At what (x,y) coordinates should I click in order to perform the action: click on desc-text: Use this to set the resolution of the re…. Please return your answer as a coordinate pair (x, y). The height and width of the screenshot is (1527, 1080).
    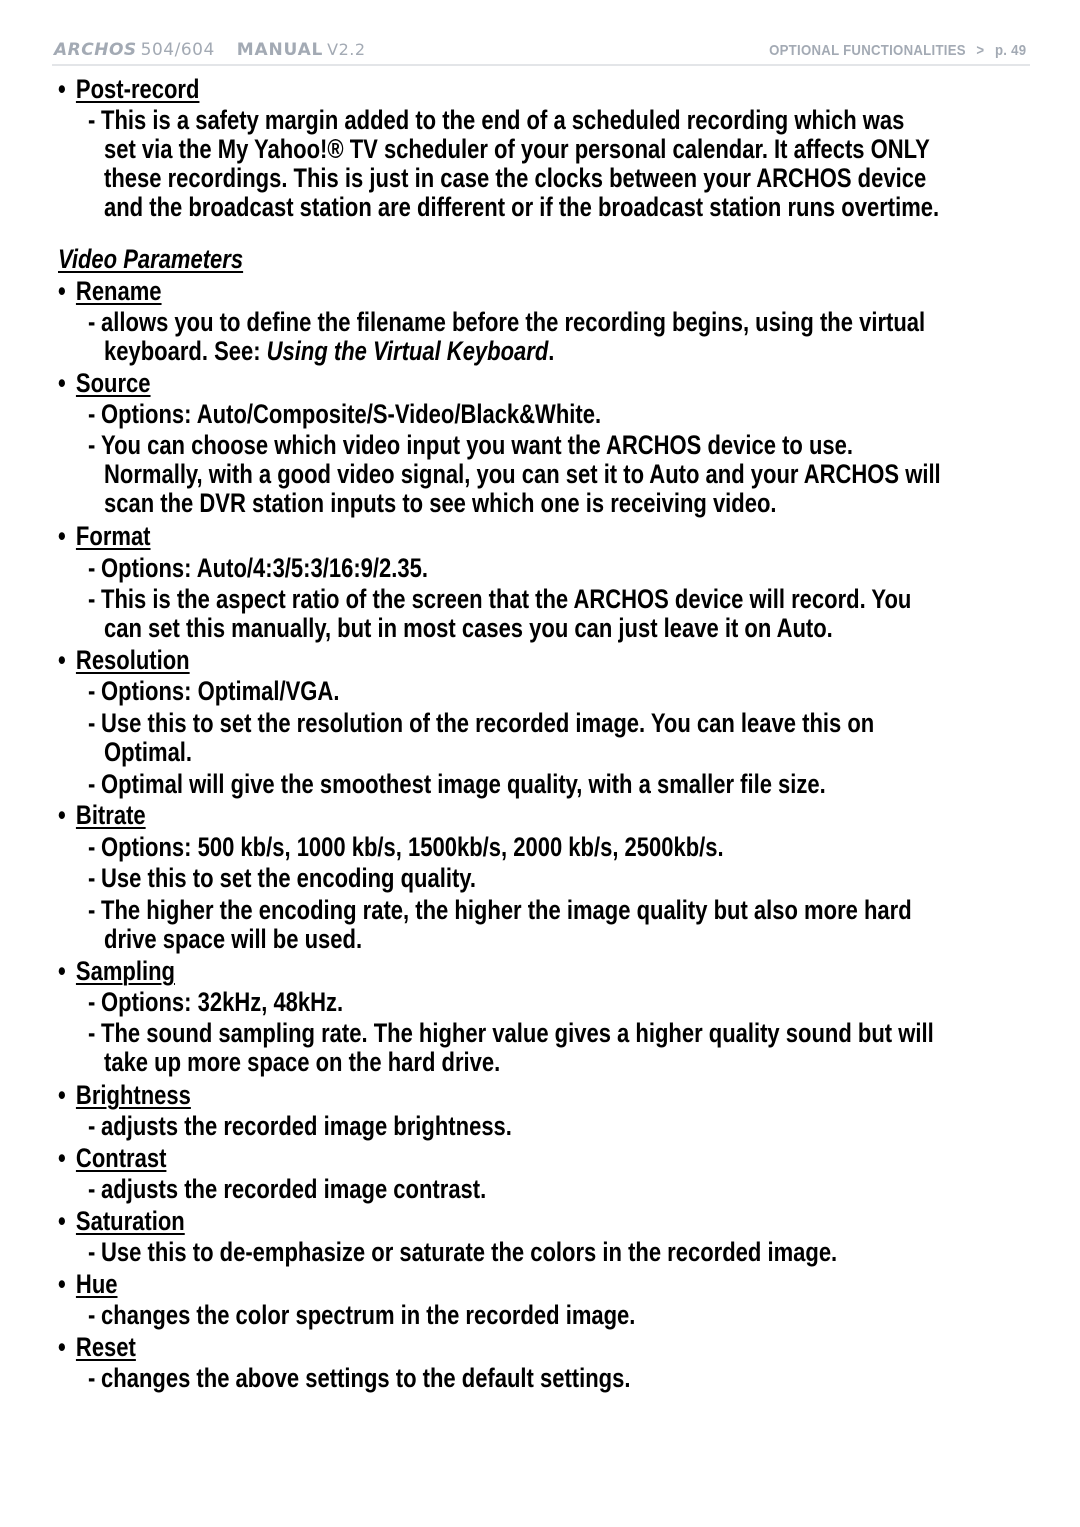
    Looking at the image, I should click on (488, 723).